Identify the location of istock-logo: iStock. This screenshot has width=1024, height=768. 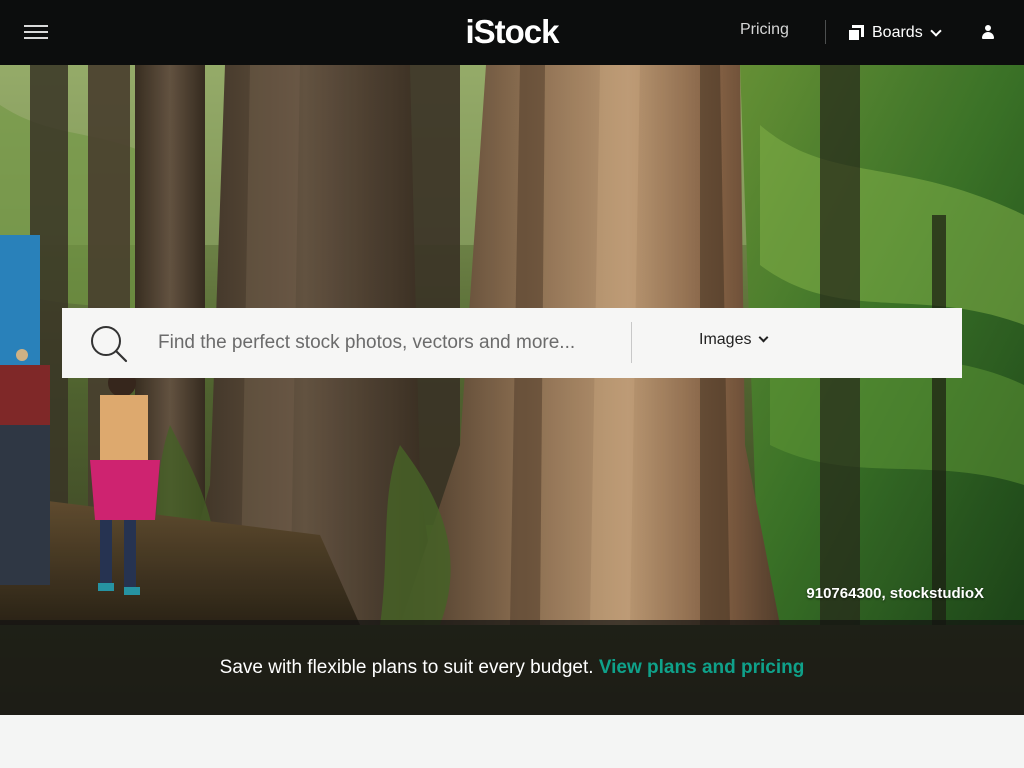
(512, 32).